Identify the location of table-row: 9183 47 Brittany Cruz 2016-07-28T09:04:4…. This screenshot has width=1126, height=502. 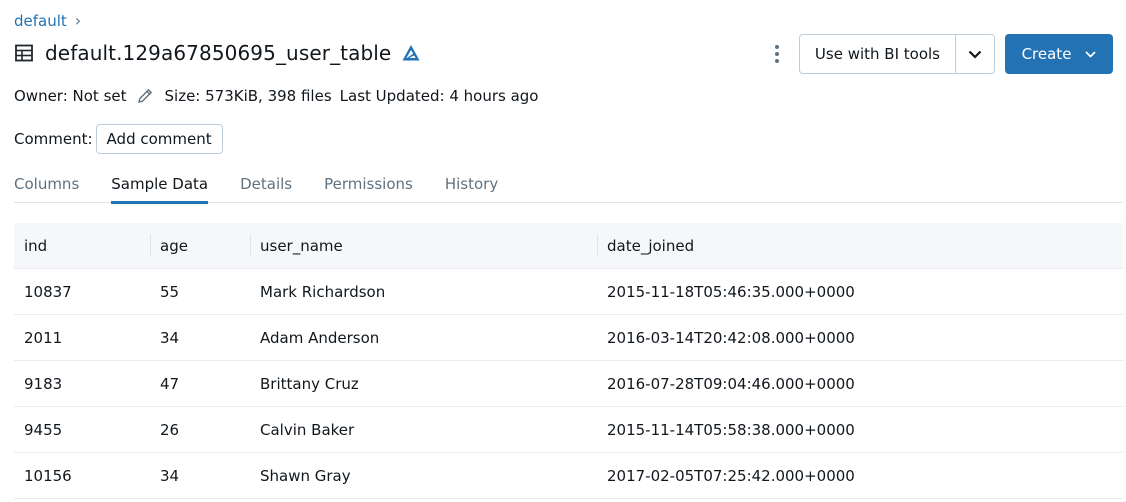
(568, 384).